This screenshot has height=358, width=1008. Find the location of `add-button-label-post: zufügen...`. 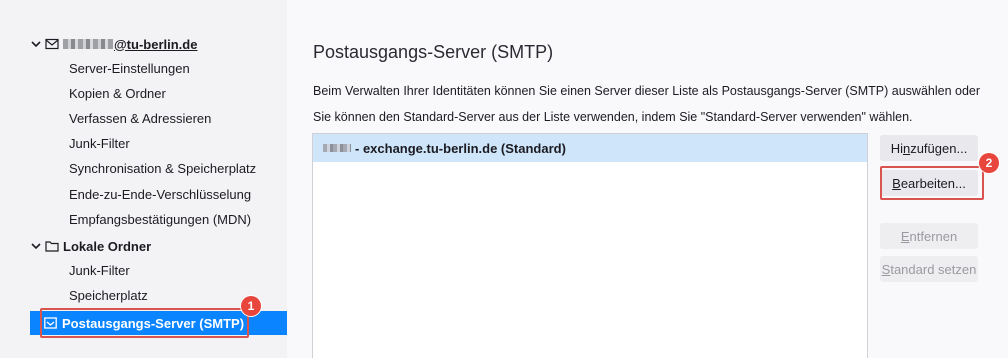

add-button-label-post: zufügen... is located at coordinates (939, 148).